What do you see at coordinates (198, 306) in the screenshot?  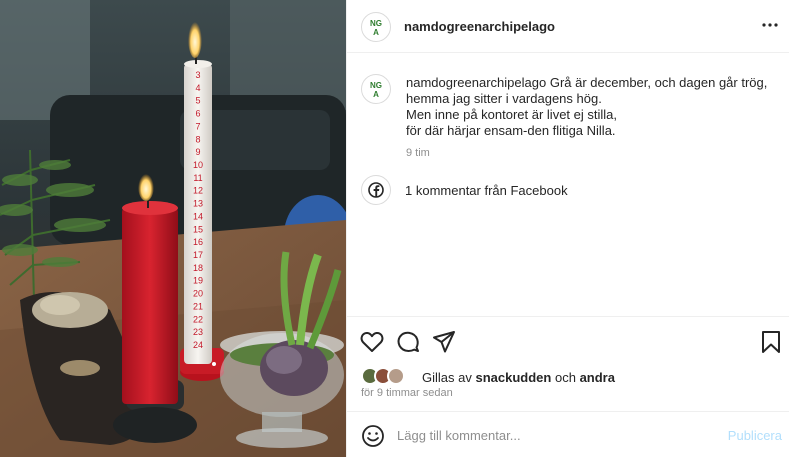 I see `calendar-number: 21` at bounding box center [198, 306].